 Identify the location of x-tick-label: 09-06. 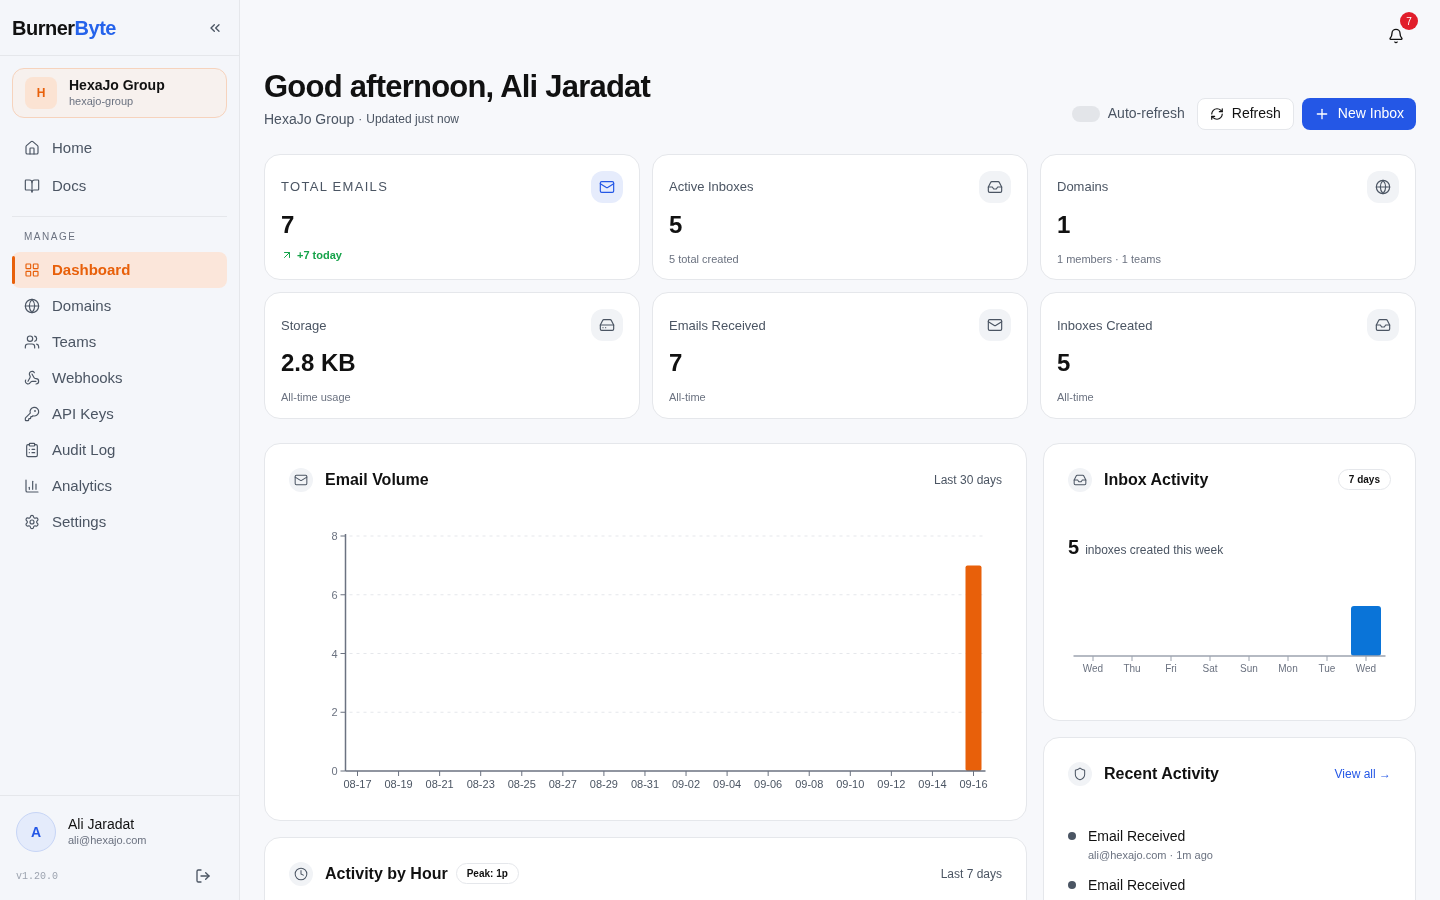
(768, 783).